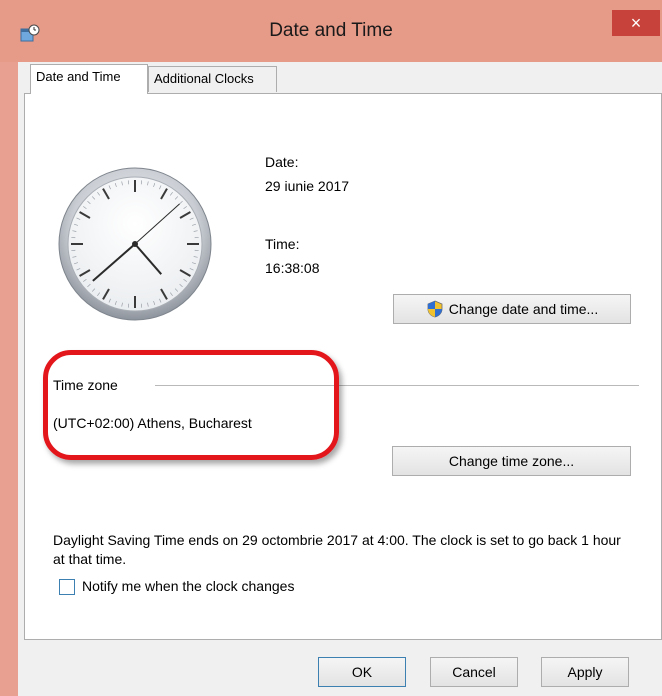 The height and width of the screenshot is (696, 662). I want to click on cancel-button: Cancel, so click(474, 672).